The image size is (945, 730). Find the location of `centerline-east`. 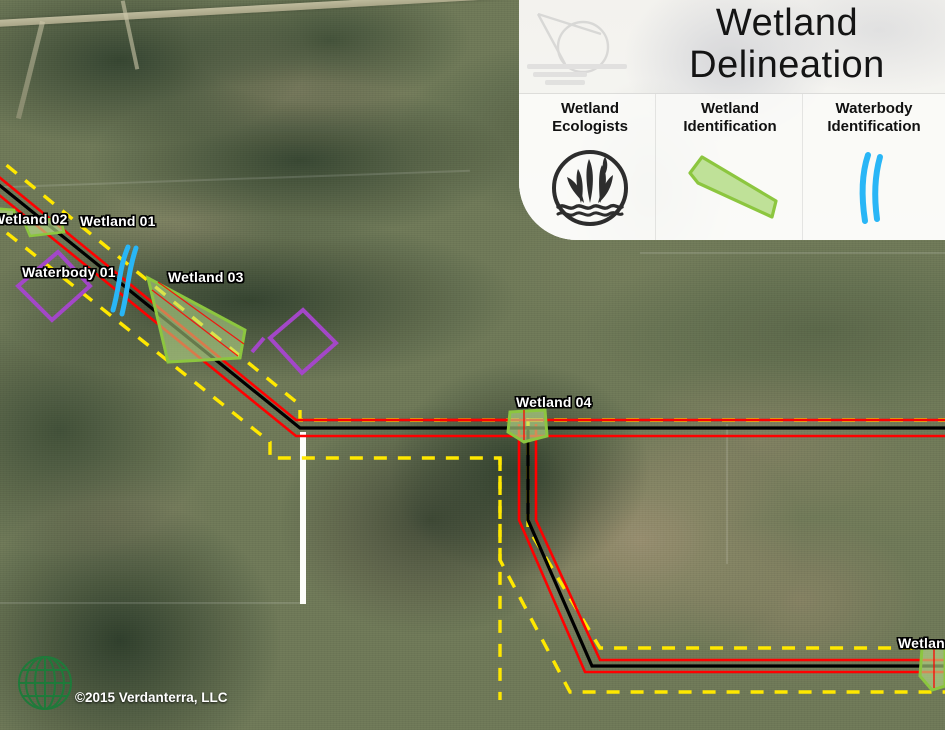

centerline-east is located at coordinates (735, 547).